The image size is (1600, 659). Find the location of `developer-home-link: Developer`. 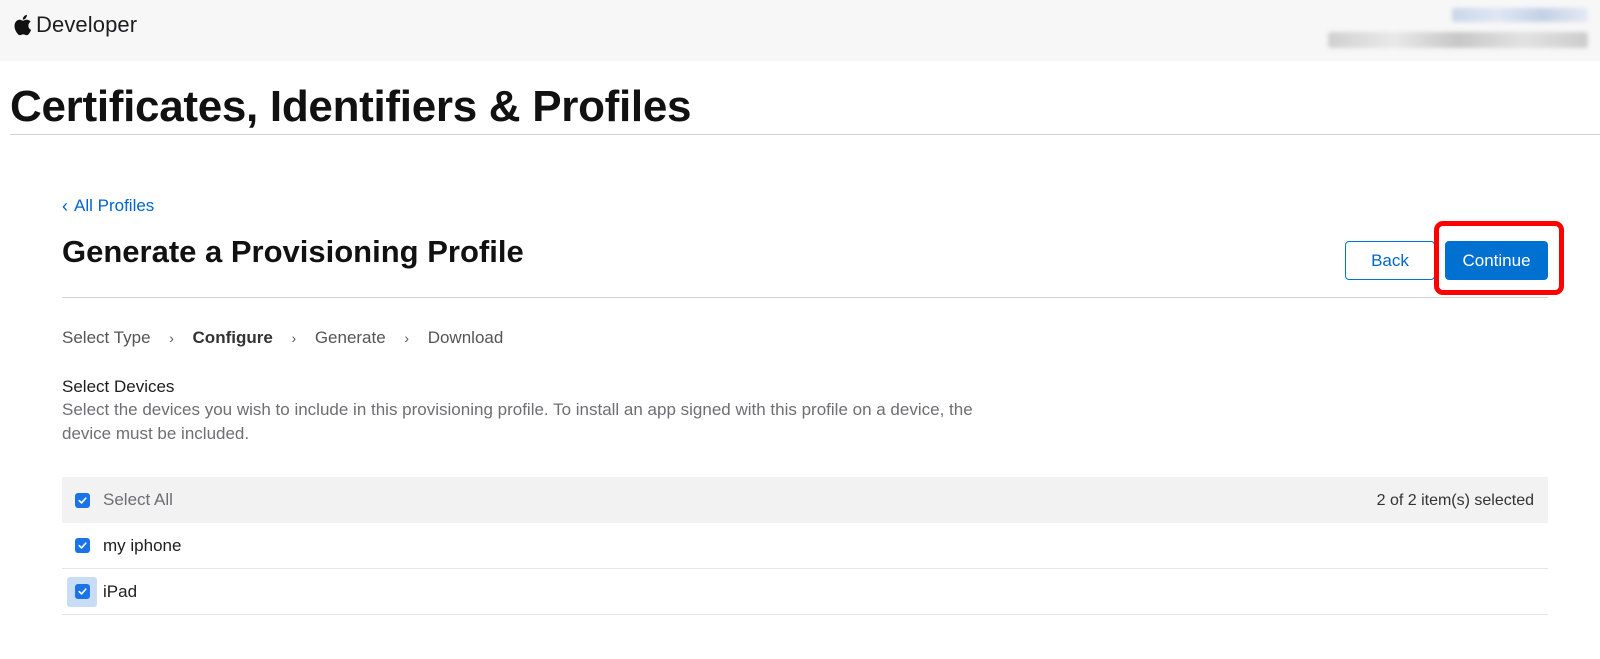

developer-home-link: Developer is located at coordinates (74, 25).